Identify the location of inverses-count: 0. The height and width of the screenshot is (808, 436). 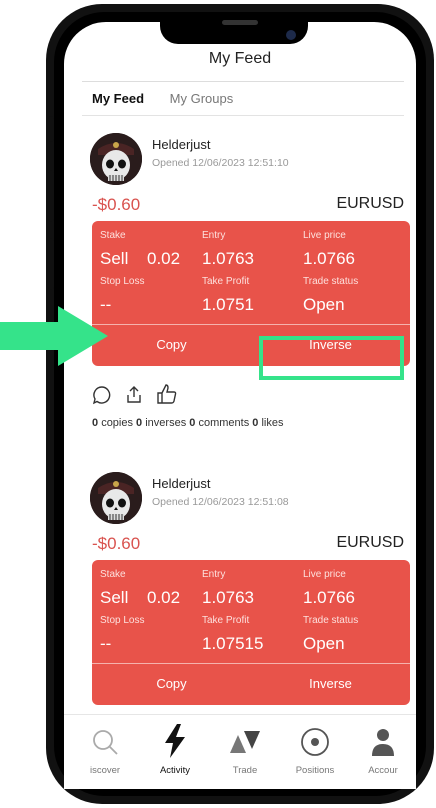
(139, 423).